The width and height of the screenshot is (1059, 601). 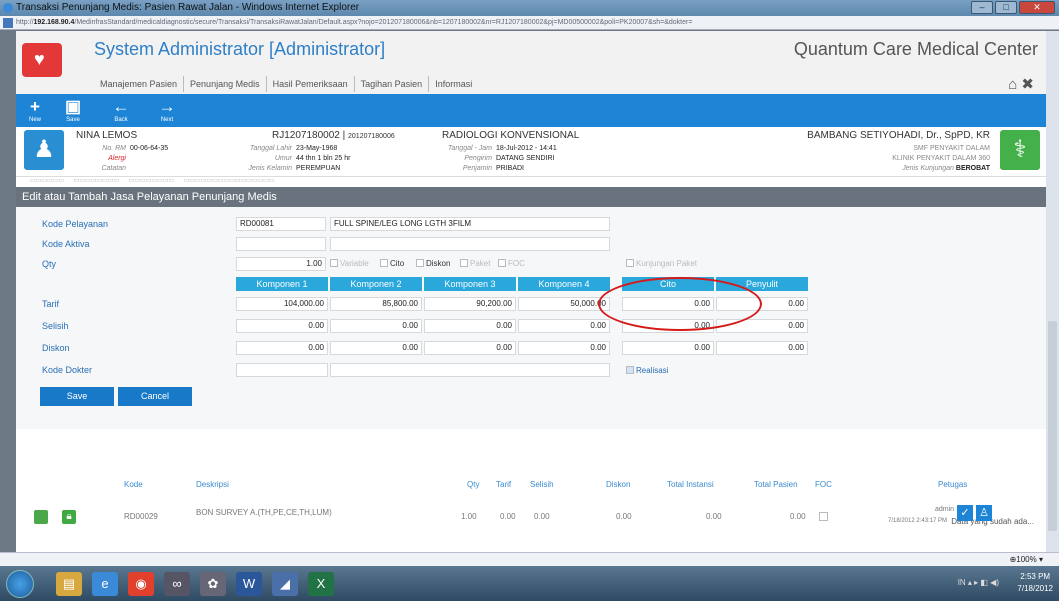 What do you see at coordinates (564, 348) in the screenshot?
I see `diskon-komponen-4: 0.00` at bounding box center [564, 348].